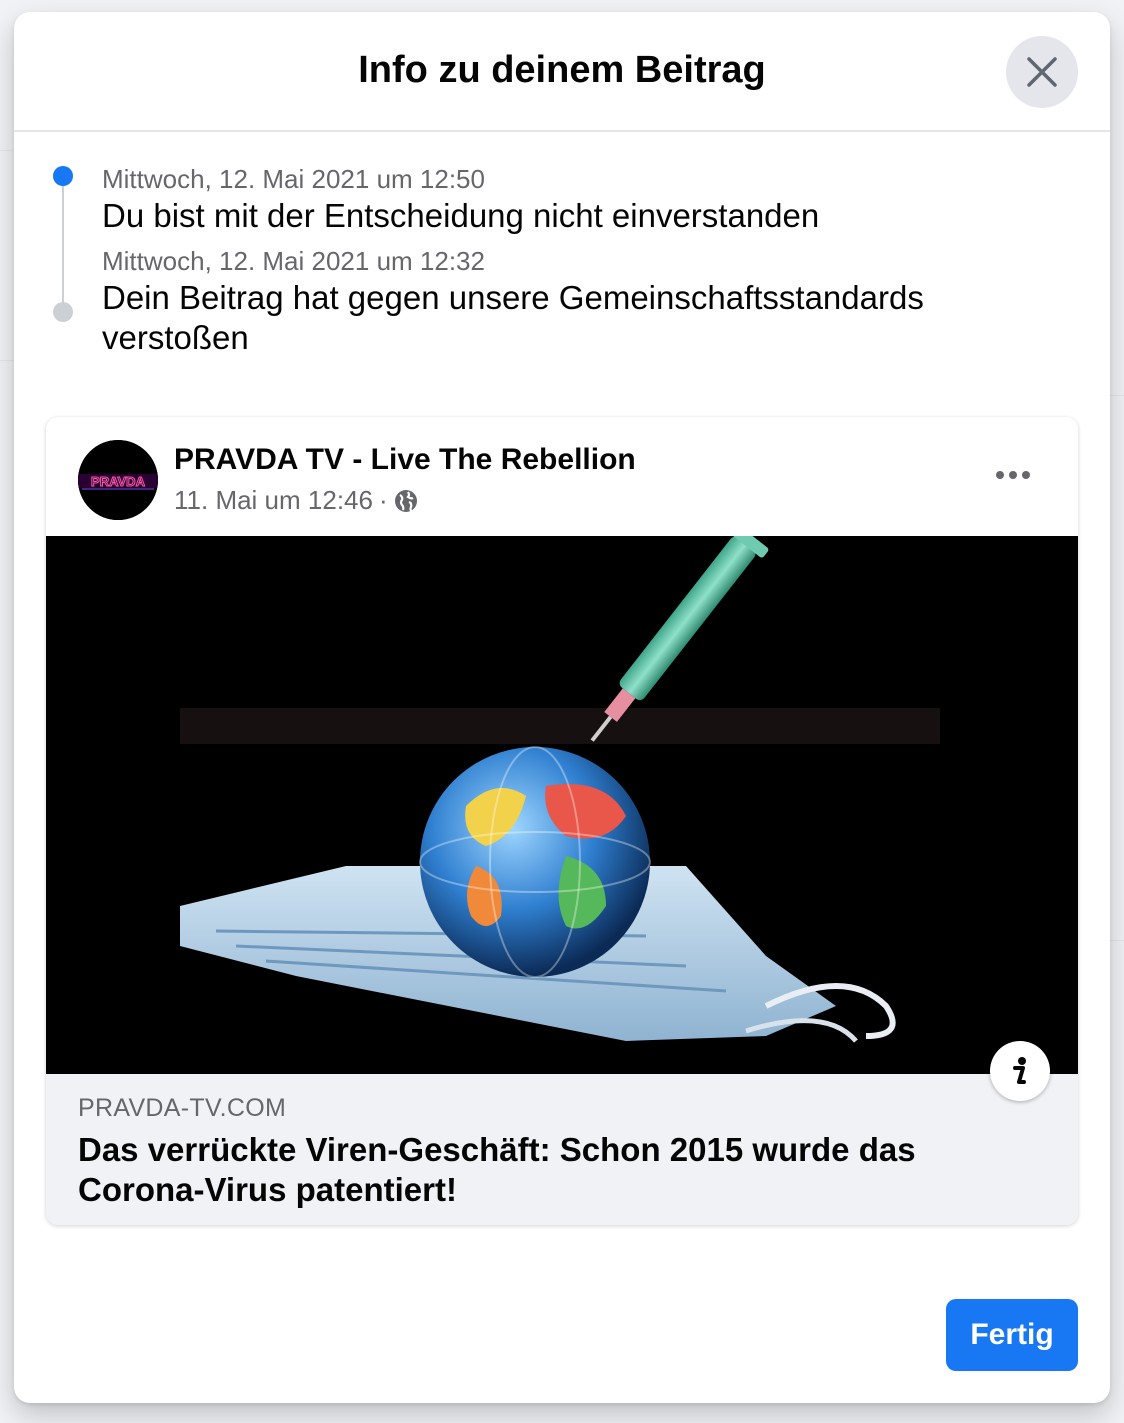 Image resolution: width=1124 pixels, height=1423 pixels. I want to click on close-icon, so click(1042, 72).